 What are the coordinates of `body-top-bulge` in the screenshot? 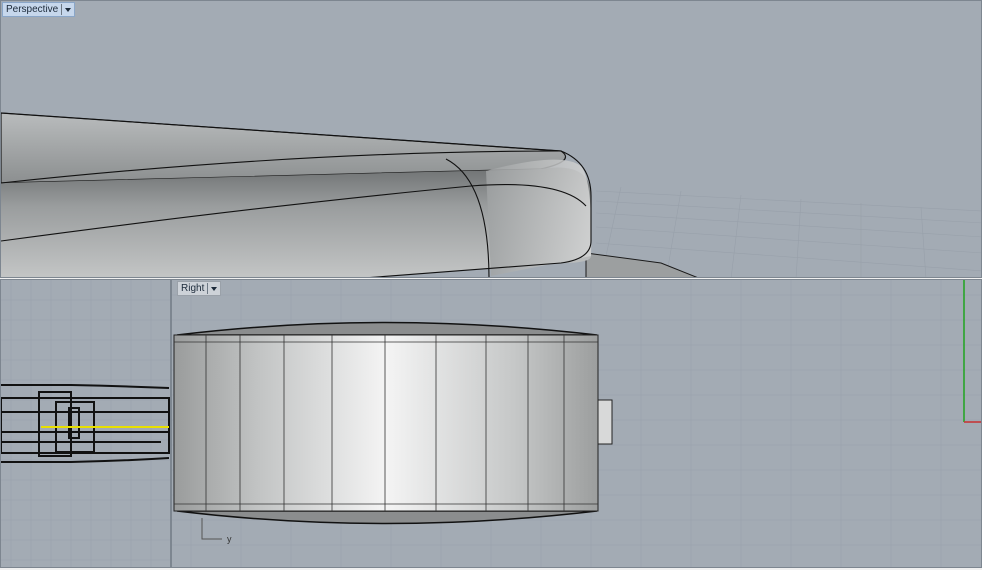 It's located at (387, 328).